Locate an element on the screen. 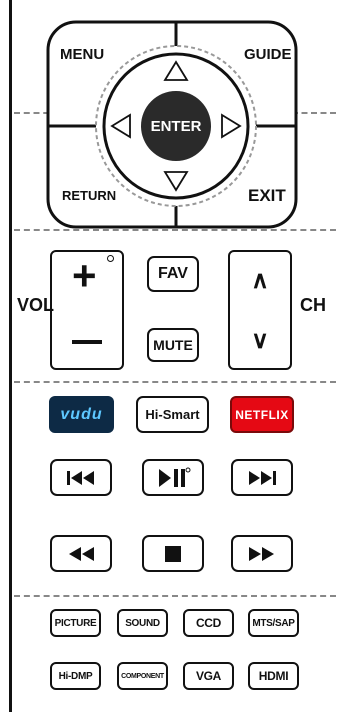 This screenshot has width=338, height=712. next-button is located at coordinates (262, 477).